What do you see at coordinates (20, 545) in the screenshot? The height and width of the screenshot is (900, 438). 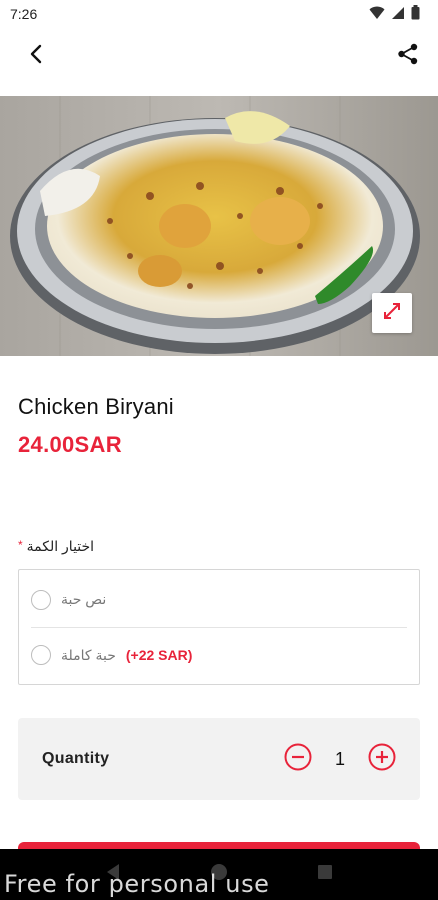 I see `required-marker: *` at bounding box center [20, 545].